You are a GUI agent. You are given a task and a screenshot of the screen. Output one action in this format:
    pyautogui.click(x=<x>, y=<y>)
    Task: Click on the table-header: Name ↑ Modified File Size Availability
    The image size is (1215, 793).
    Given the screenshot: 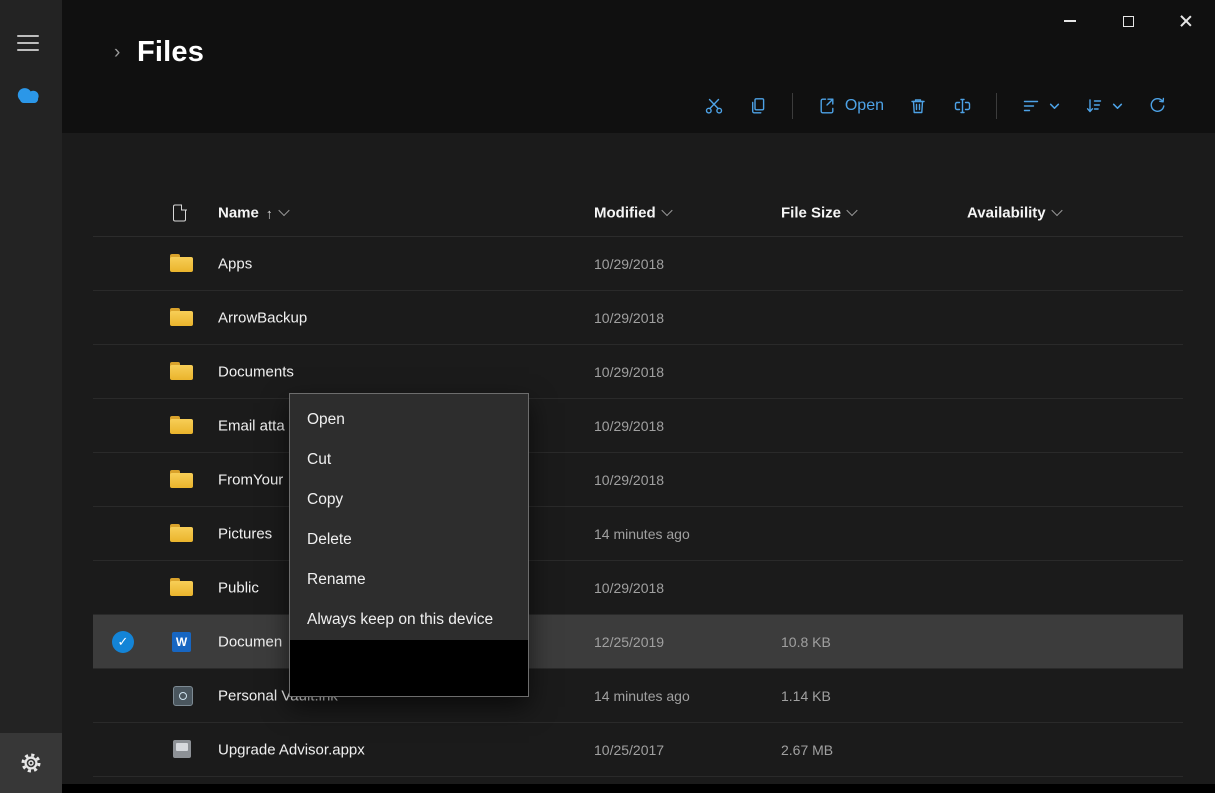 What is the action you would take?
    pyautogui.click(x=638, y=213)
    